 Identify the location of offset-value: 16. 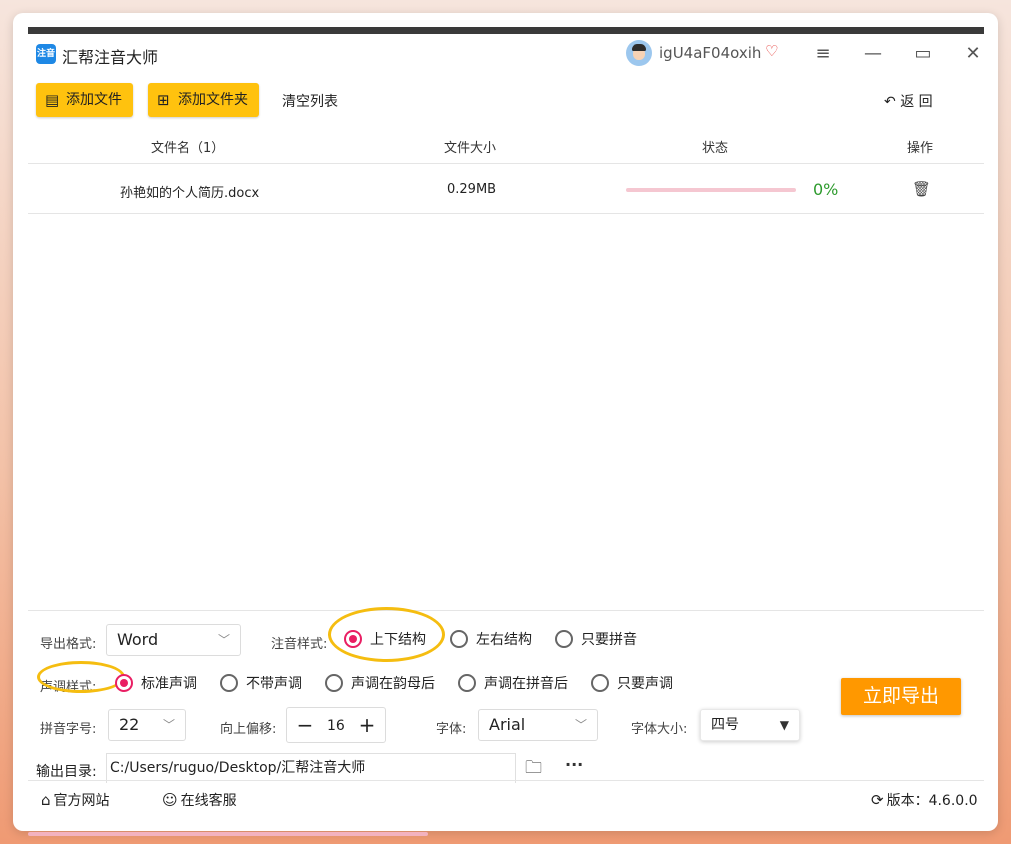
(336, 726).